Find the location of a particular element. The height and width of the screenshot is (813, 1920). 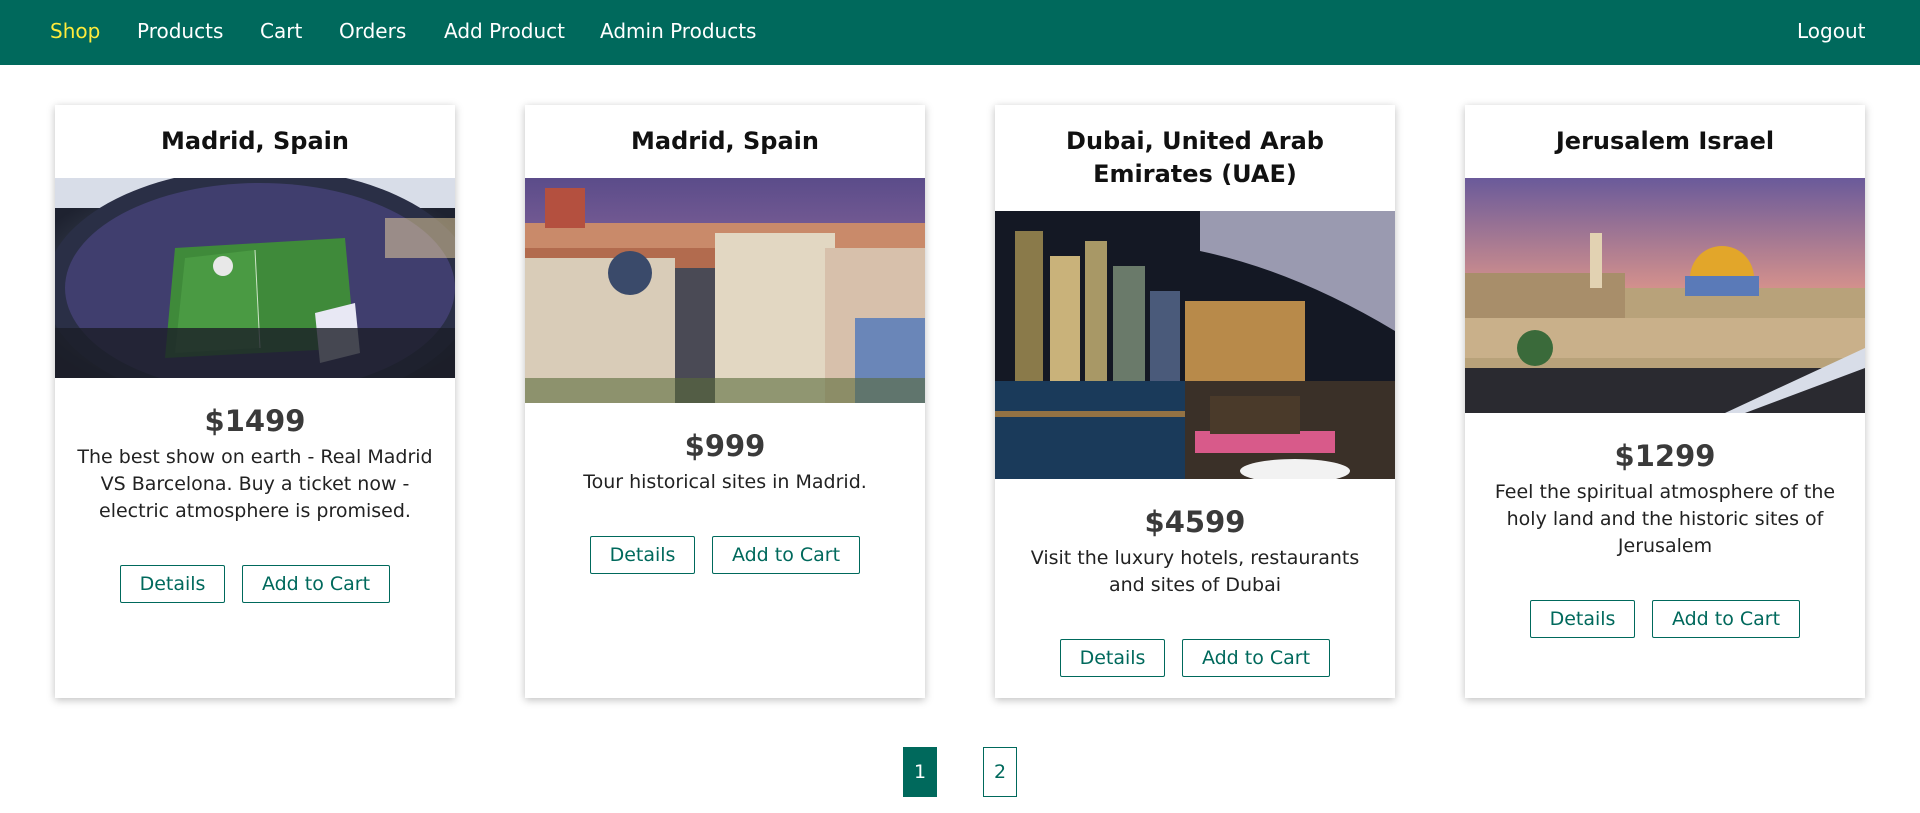

page-2-button: 2 is located at coordinates (1000, 772).